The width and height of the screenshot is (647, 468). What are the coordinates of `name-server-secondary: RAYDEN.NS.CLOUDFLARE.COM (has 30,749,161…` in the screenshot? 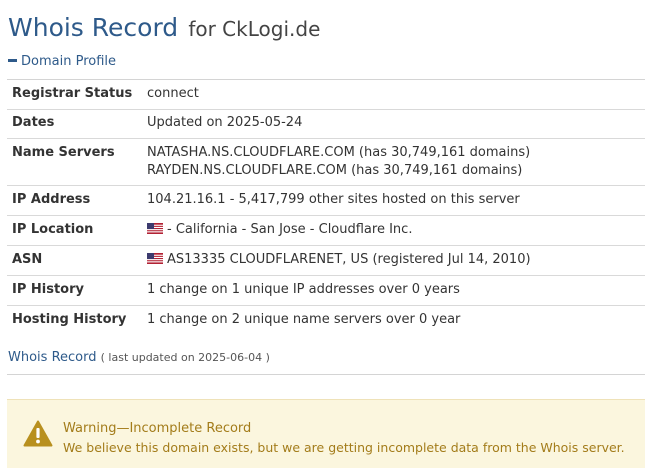 It's located at (334, 171).